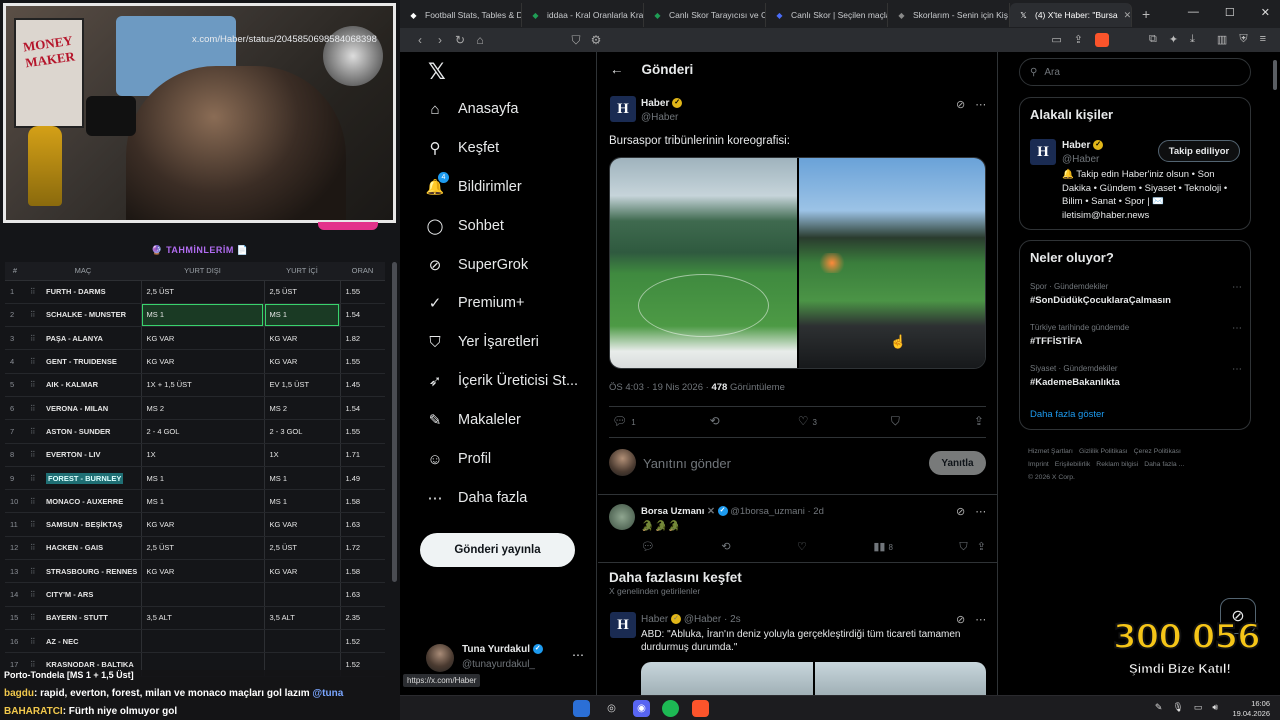 The image size is (1280, 720). What do you see at coordinates (1050, 451) in the screenshot?
I see `footer-link: Hizmet Şartları` at bounding box center [1050, 451].